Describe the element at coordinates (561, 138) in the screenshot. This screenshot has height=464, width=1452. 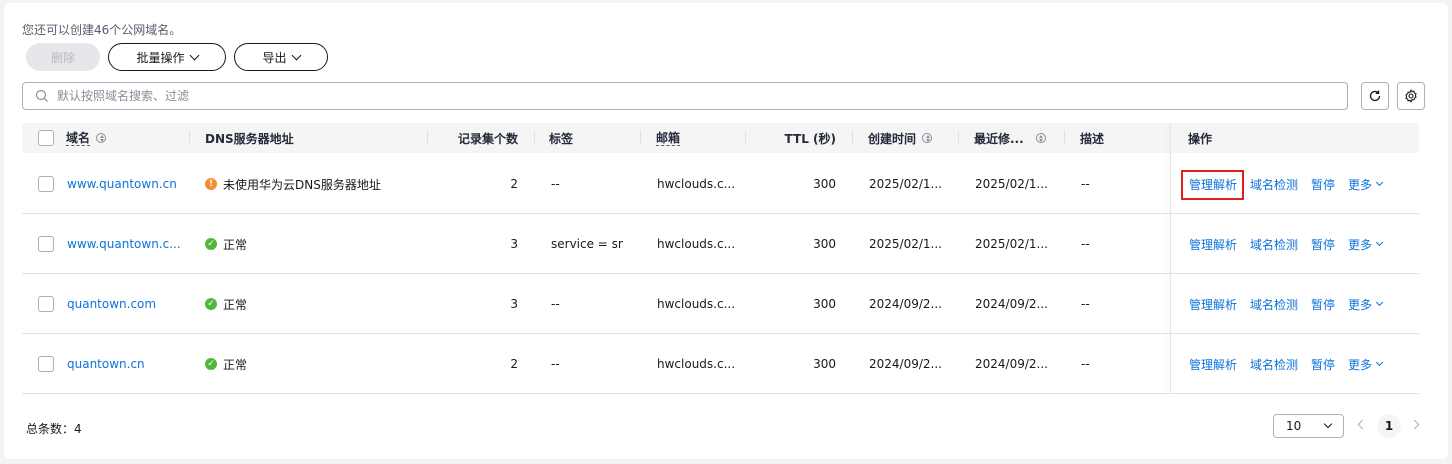
I see `column-tags: 标签` at that location.